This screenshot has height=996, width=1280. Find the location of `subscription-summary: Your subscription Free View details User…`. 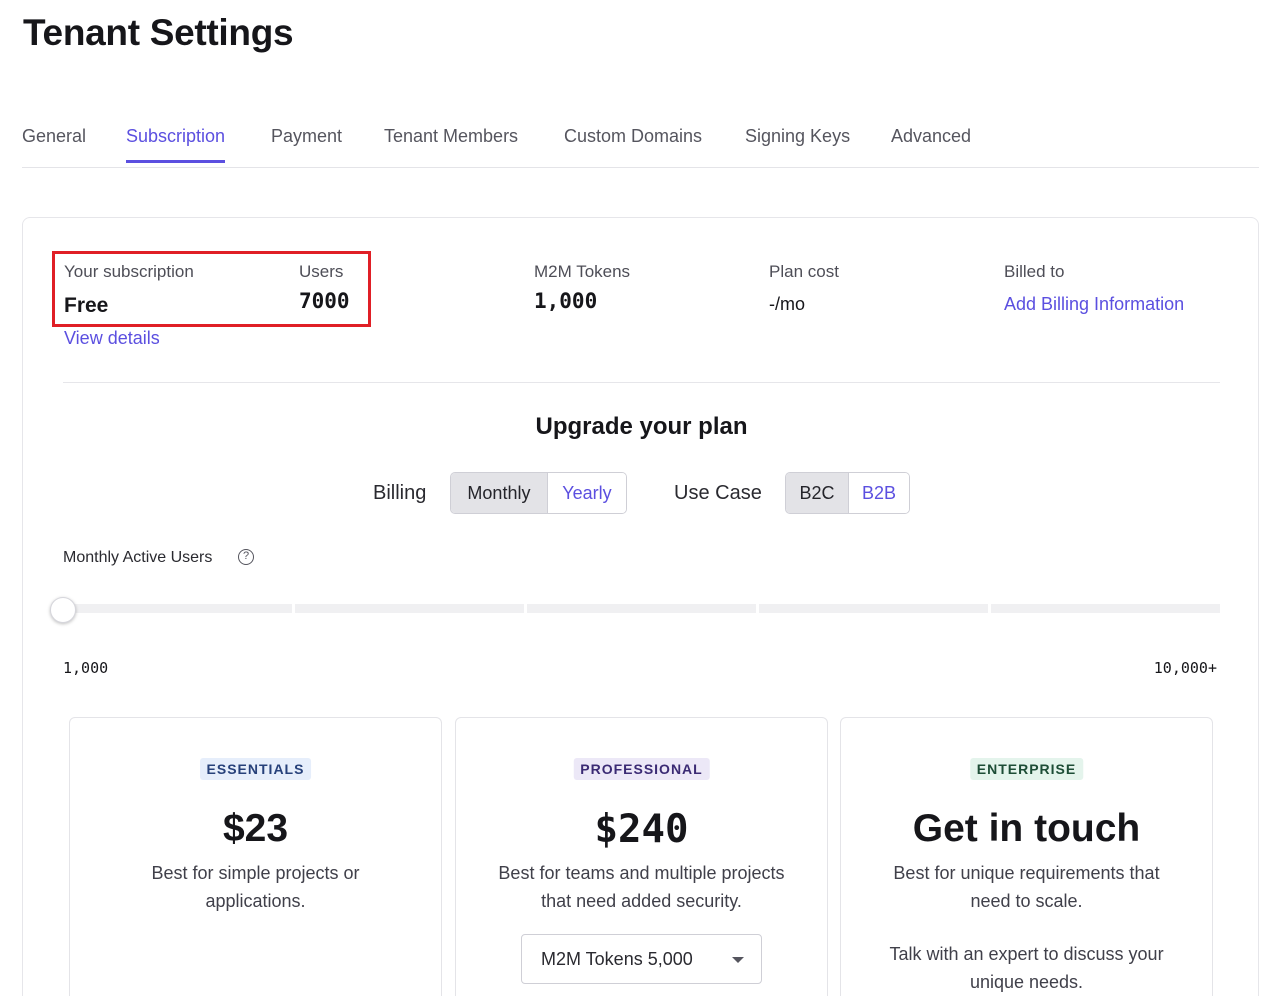

subscription-summary: Your subscription Free View details User… is located at coordinates (643, 321).